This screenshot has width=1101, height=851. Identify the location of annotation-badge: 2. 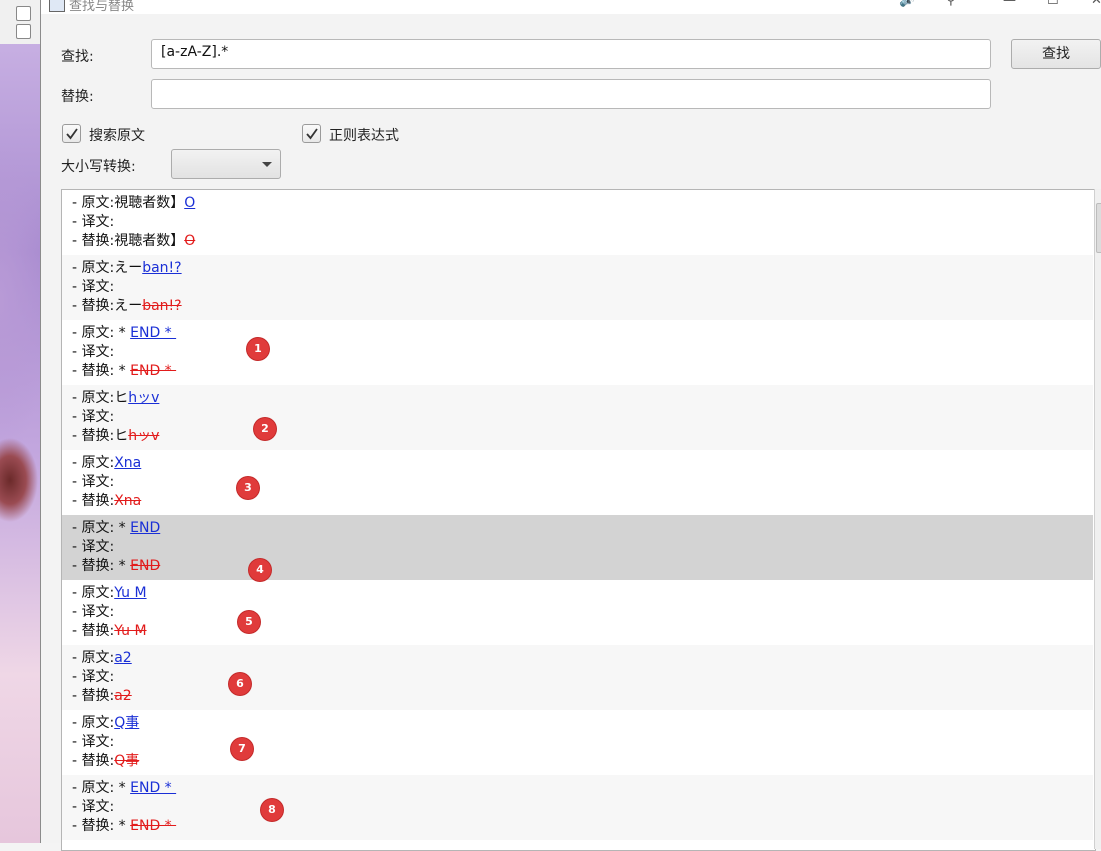
(265, 429).